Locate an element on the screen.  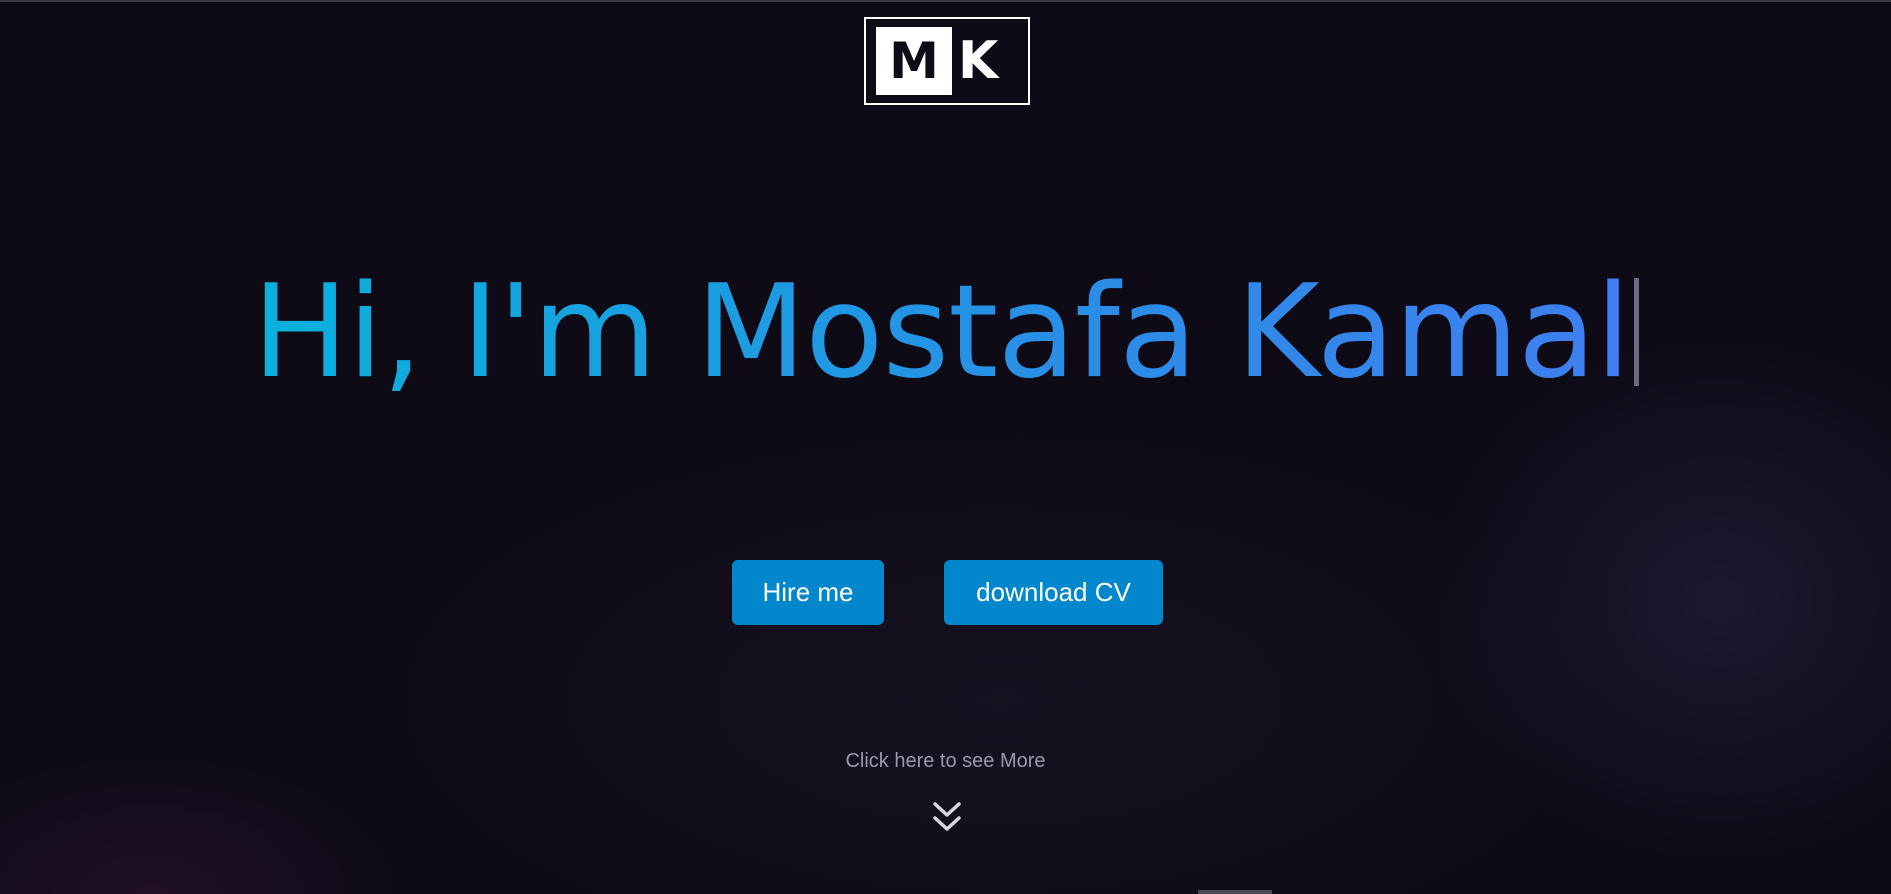
chevron-double-down-icon is located at coordinates (947, 818).